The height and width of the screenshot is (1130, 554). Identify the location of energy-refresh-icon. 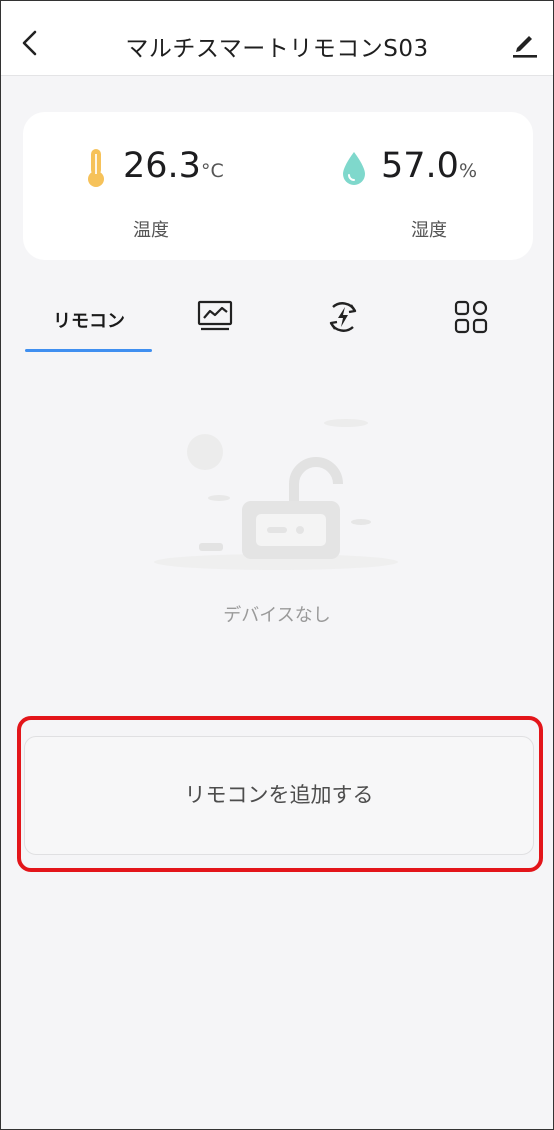
(343, 317).